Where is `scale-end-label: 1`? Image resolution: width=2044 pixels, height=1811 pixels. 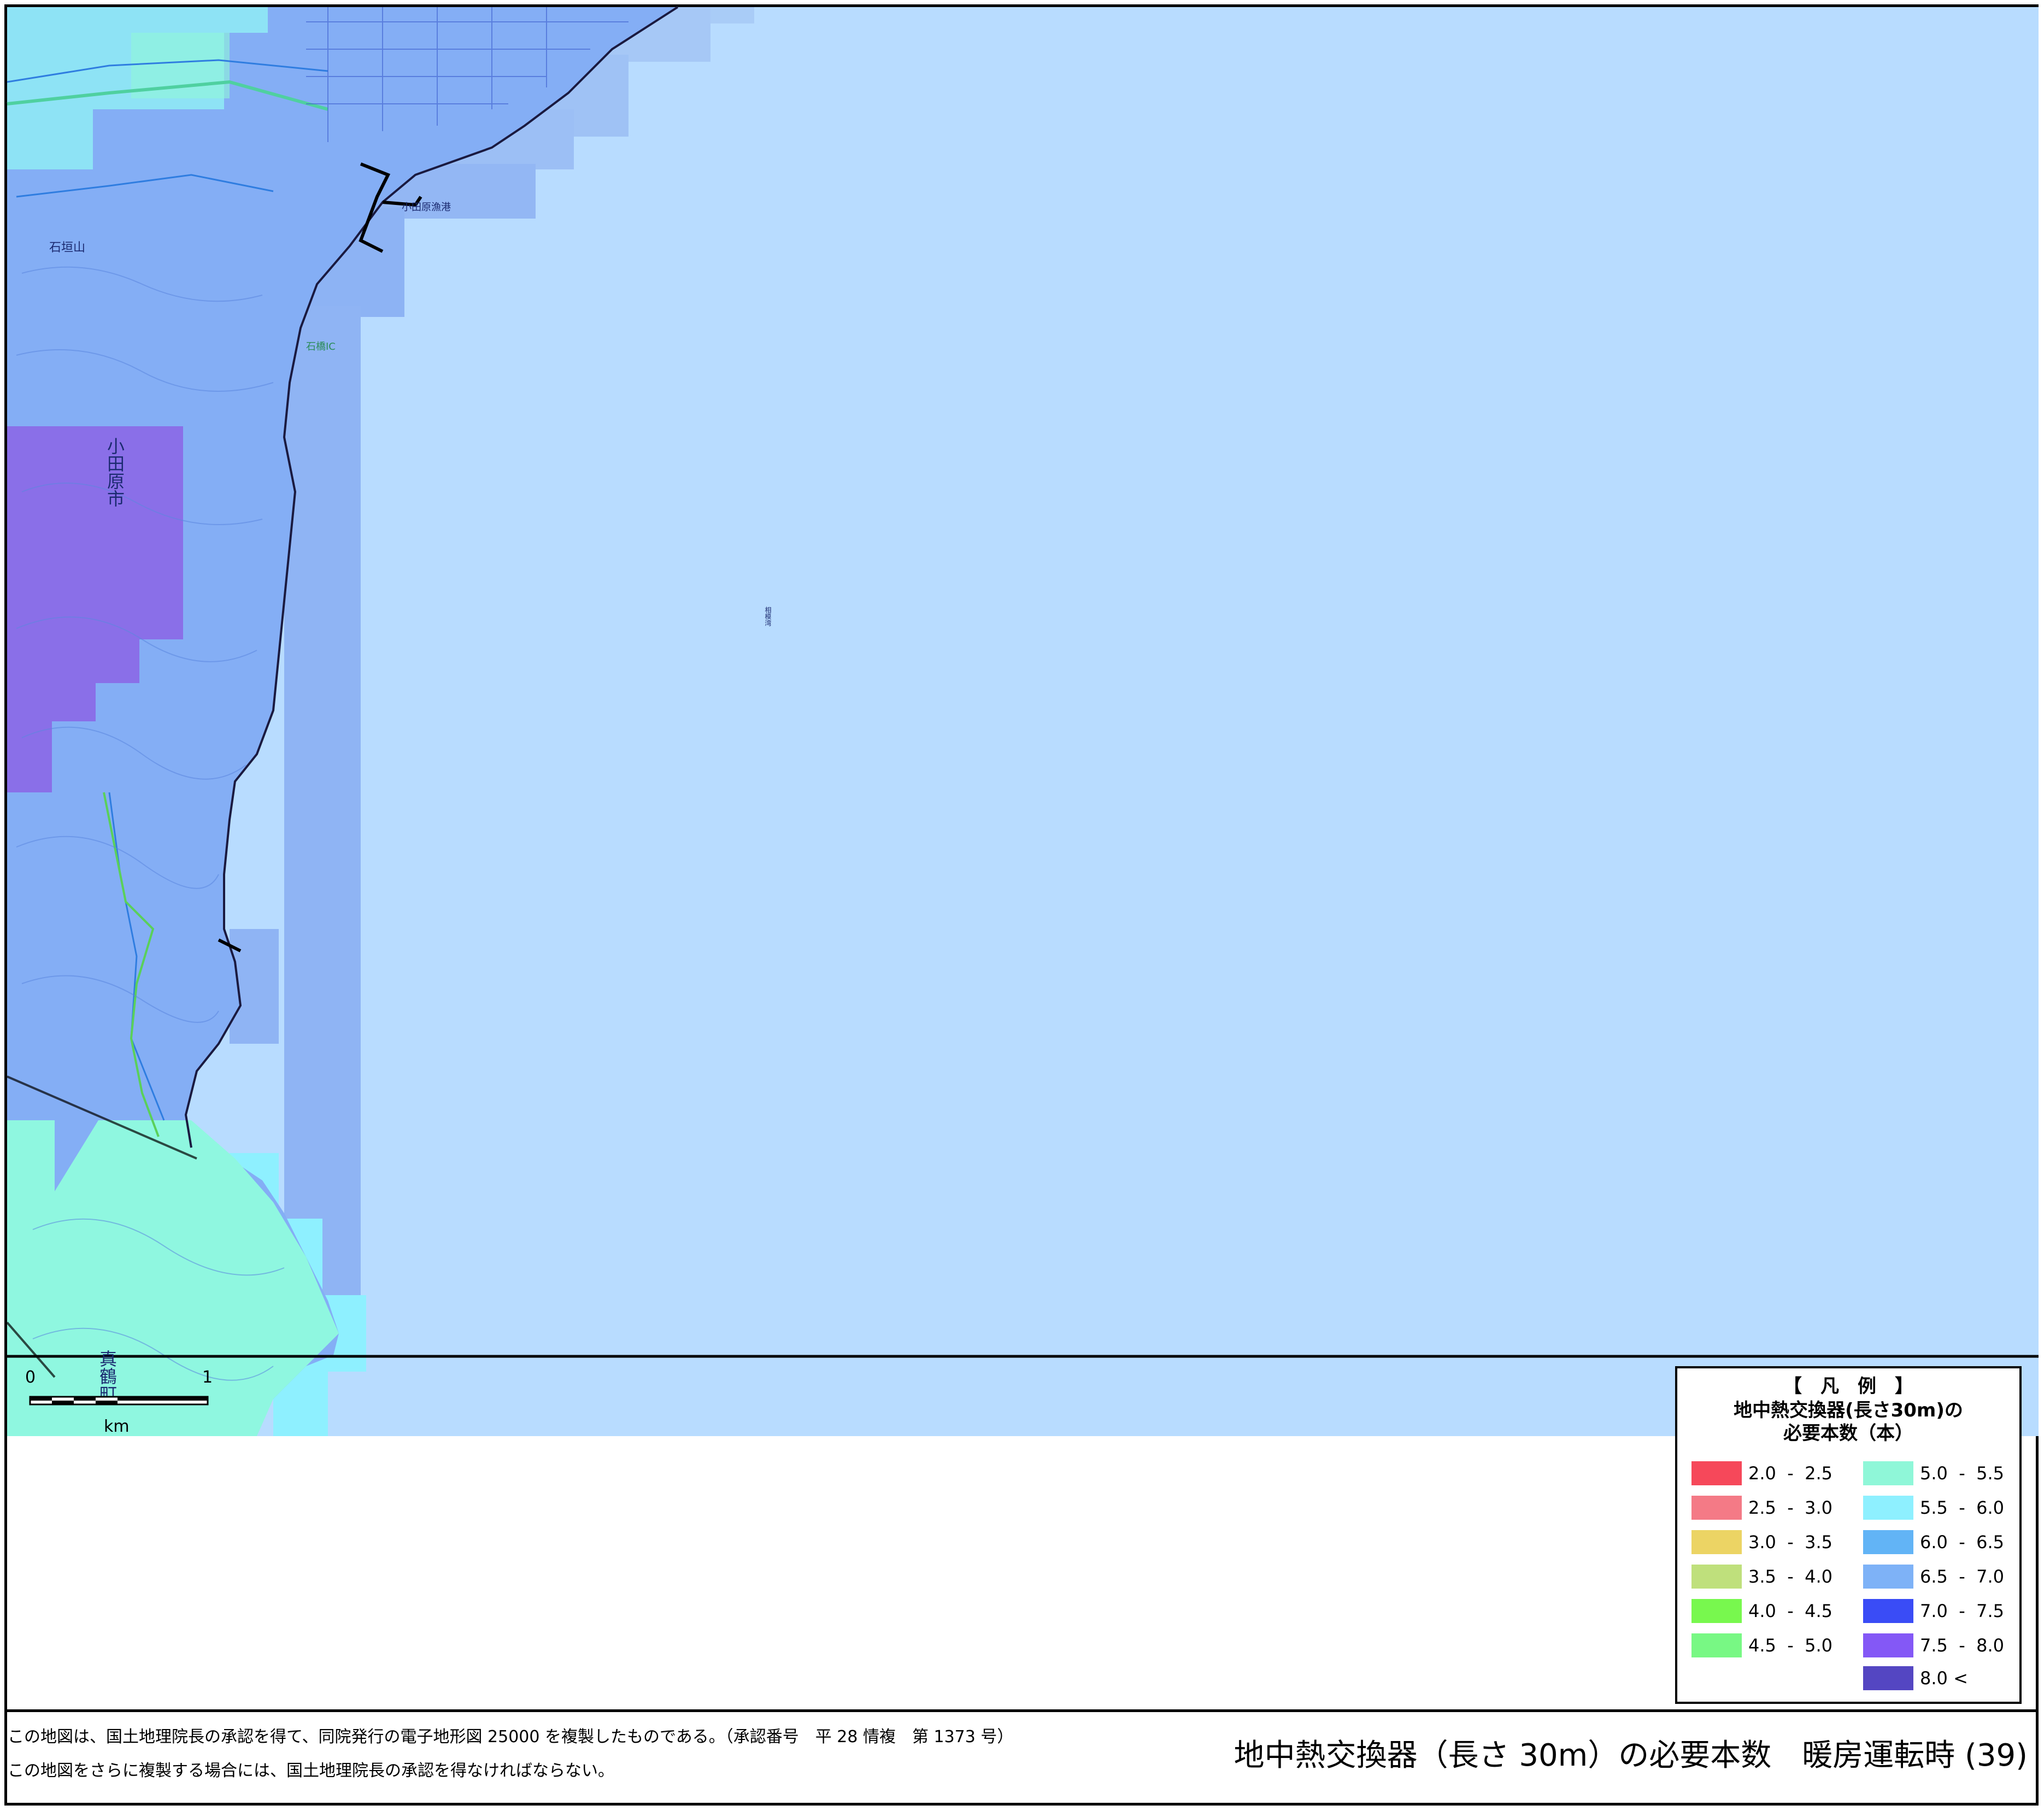 scale-end-label: 1 is located at coordinates (207, 1377).